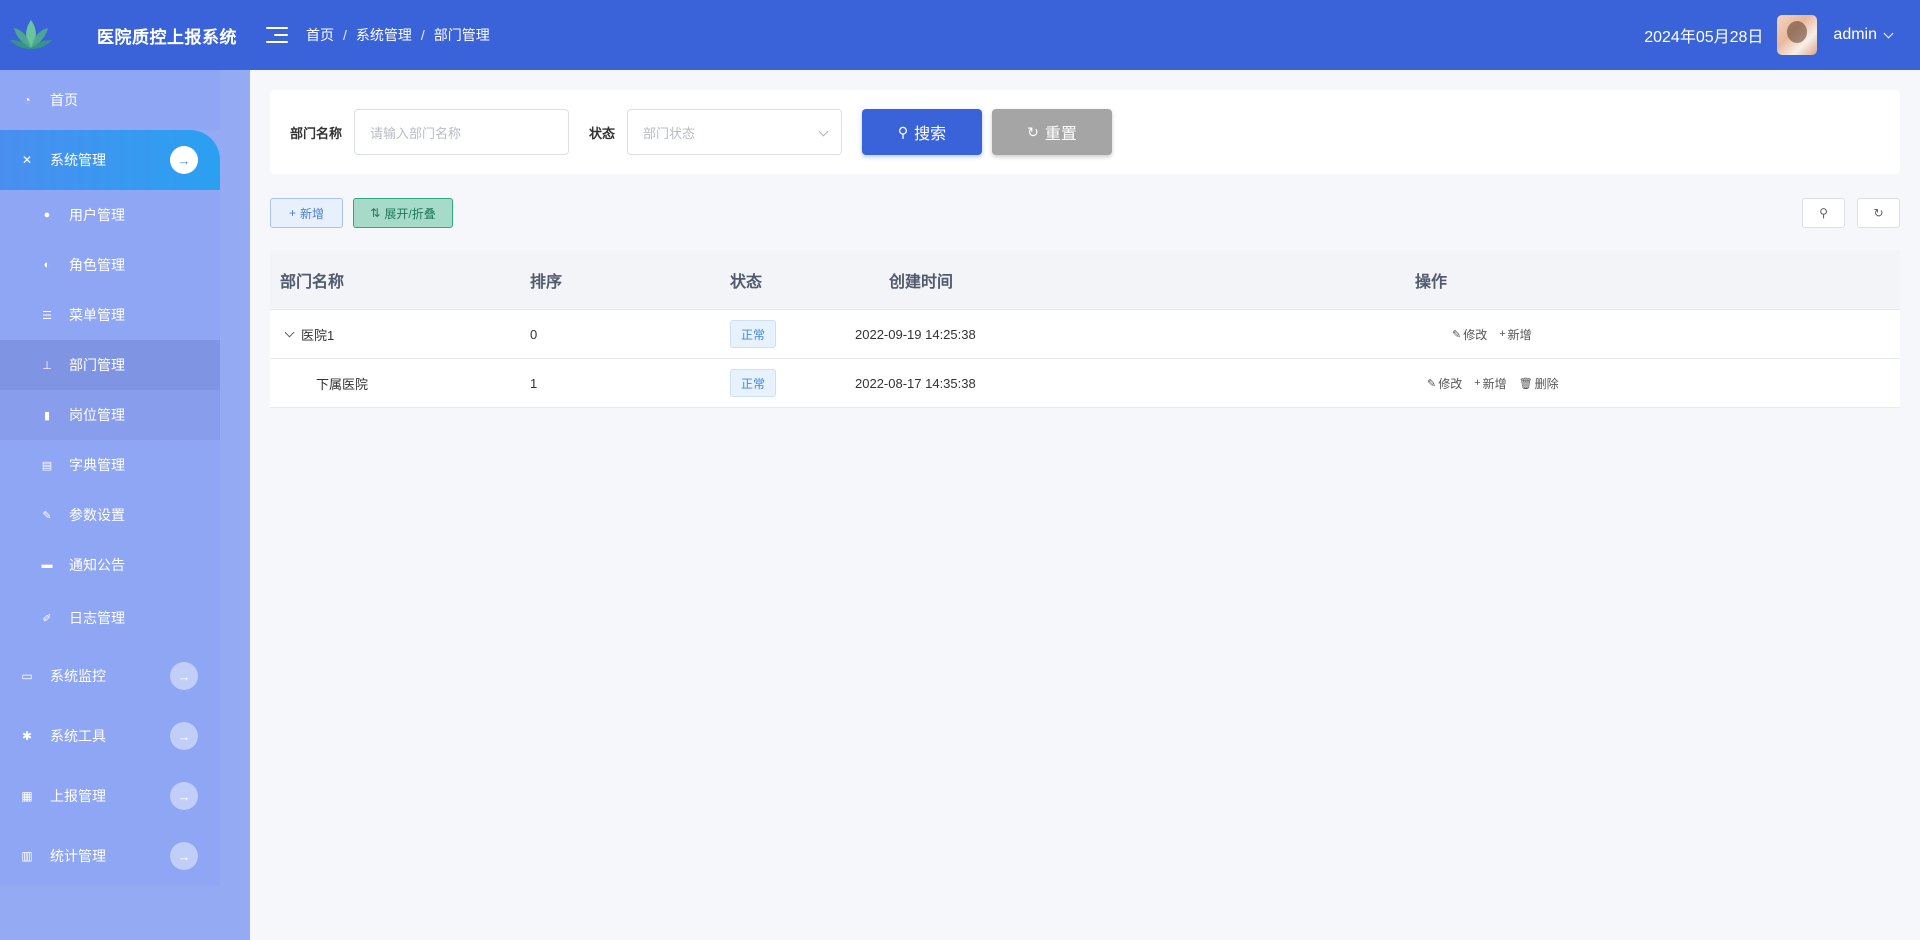  What do you see at coordinates (27, 856) in the screenshot?
I see `chart-icon: ▥` at bounding box center [27, 856].